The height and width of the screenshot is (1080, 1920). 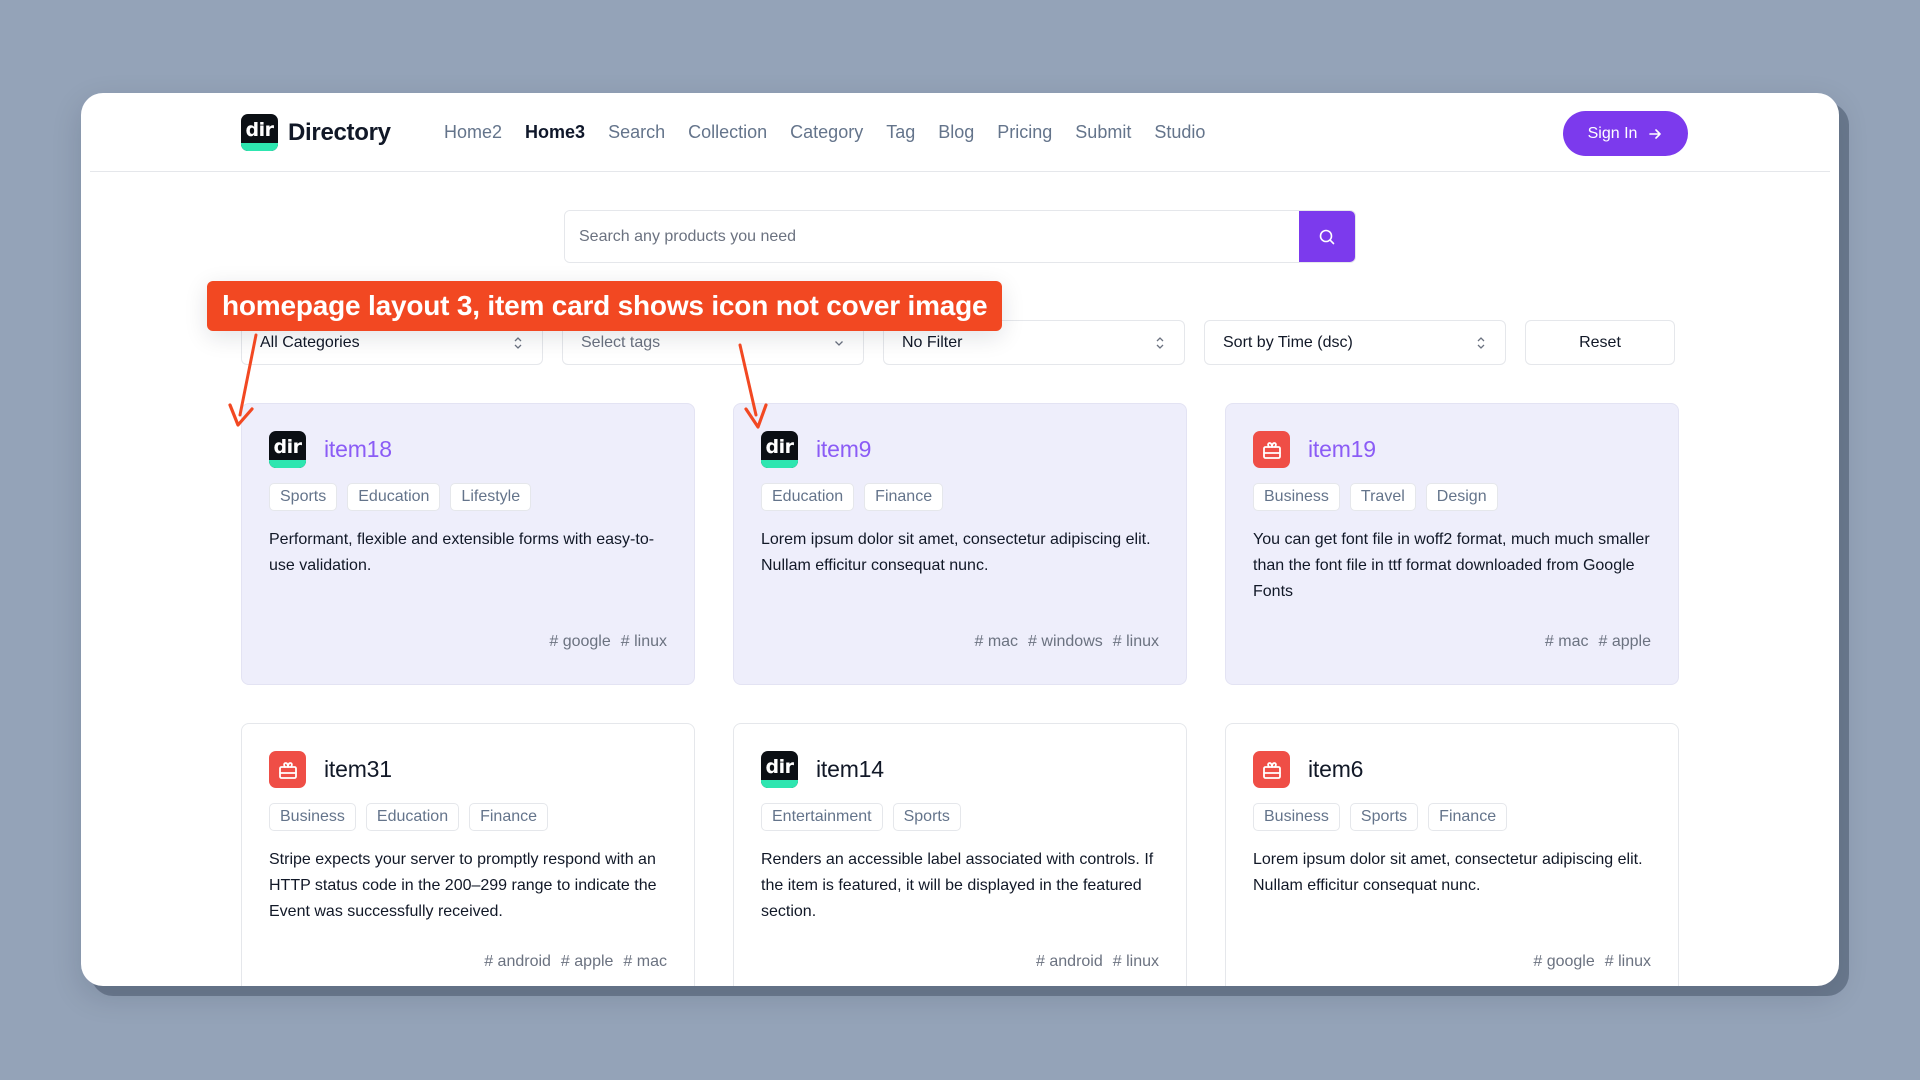 I want to click on nav-link-blog: Blog, so click(x=956, y=132).